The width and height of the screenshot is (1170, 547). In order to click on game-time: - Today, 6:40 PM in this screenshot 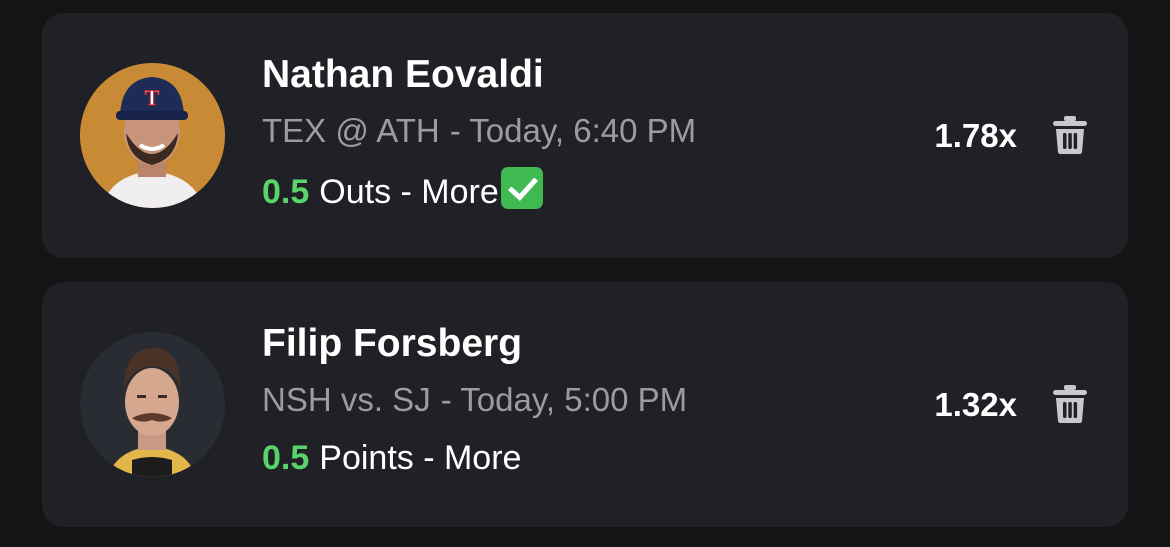, I will do `click(573, 130)`.